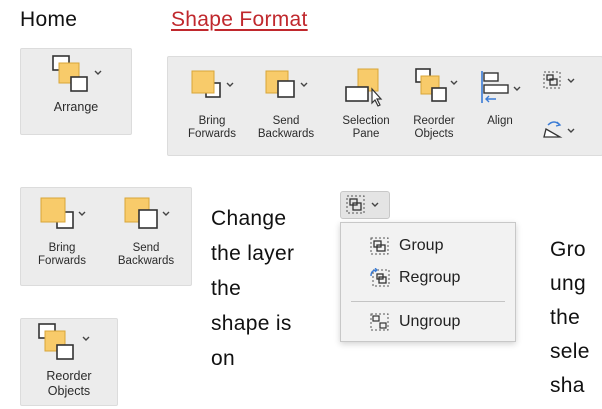 The height and width of the screenshot is (409, 602). I want to click on layer-panel: Bring Forwards Send Backwards, so click(106, 236).